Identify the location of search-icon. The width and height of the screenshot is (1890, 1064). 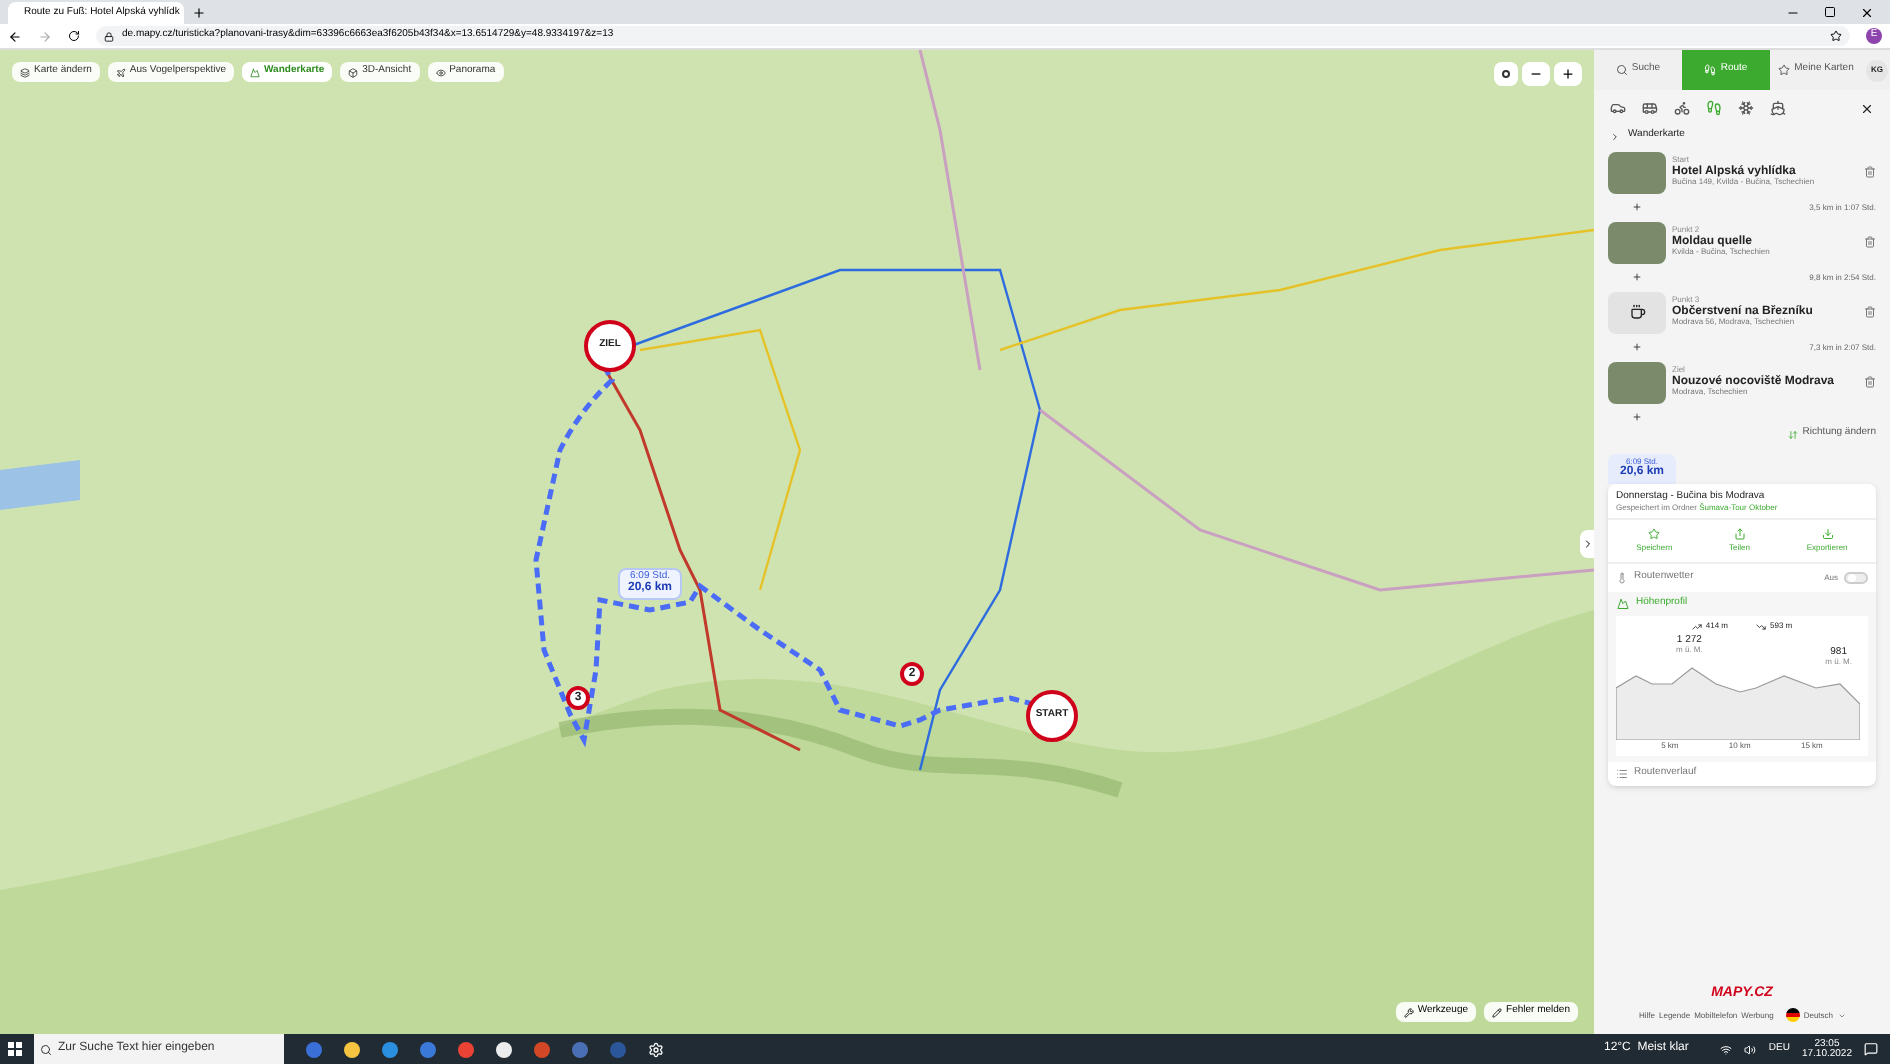
(46, 1049).